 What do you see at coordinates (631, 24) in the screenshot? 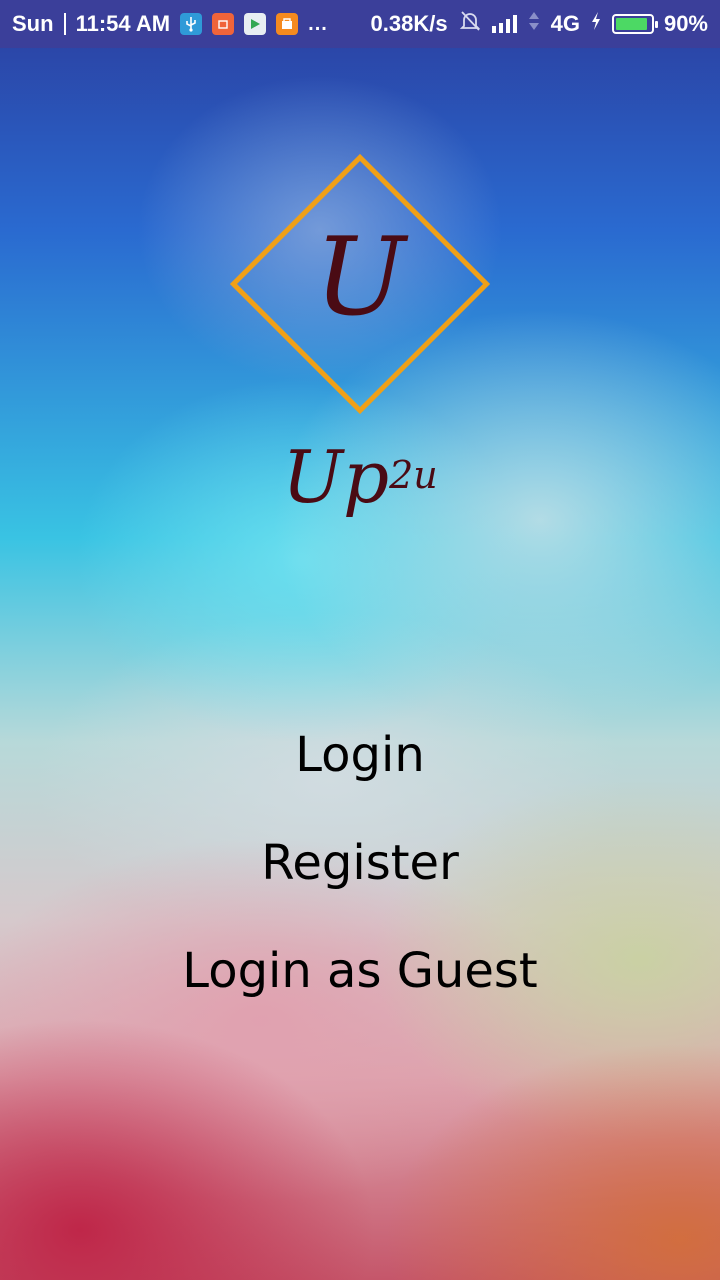
I see `battery-level-fill` at bounding box center [631, 24].